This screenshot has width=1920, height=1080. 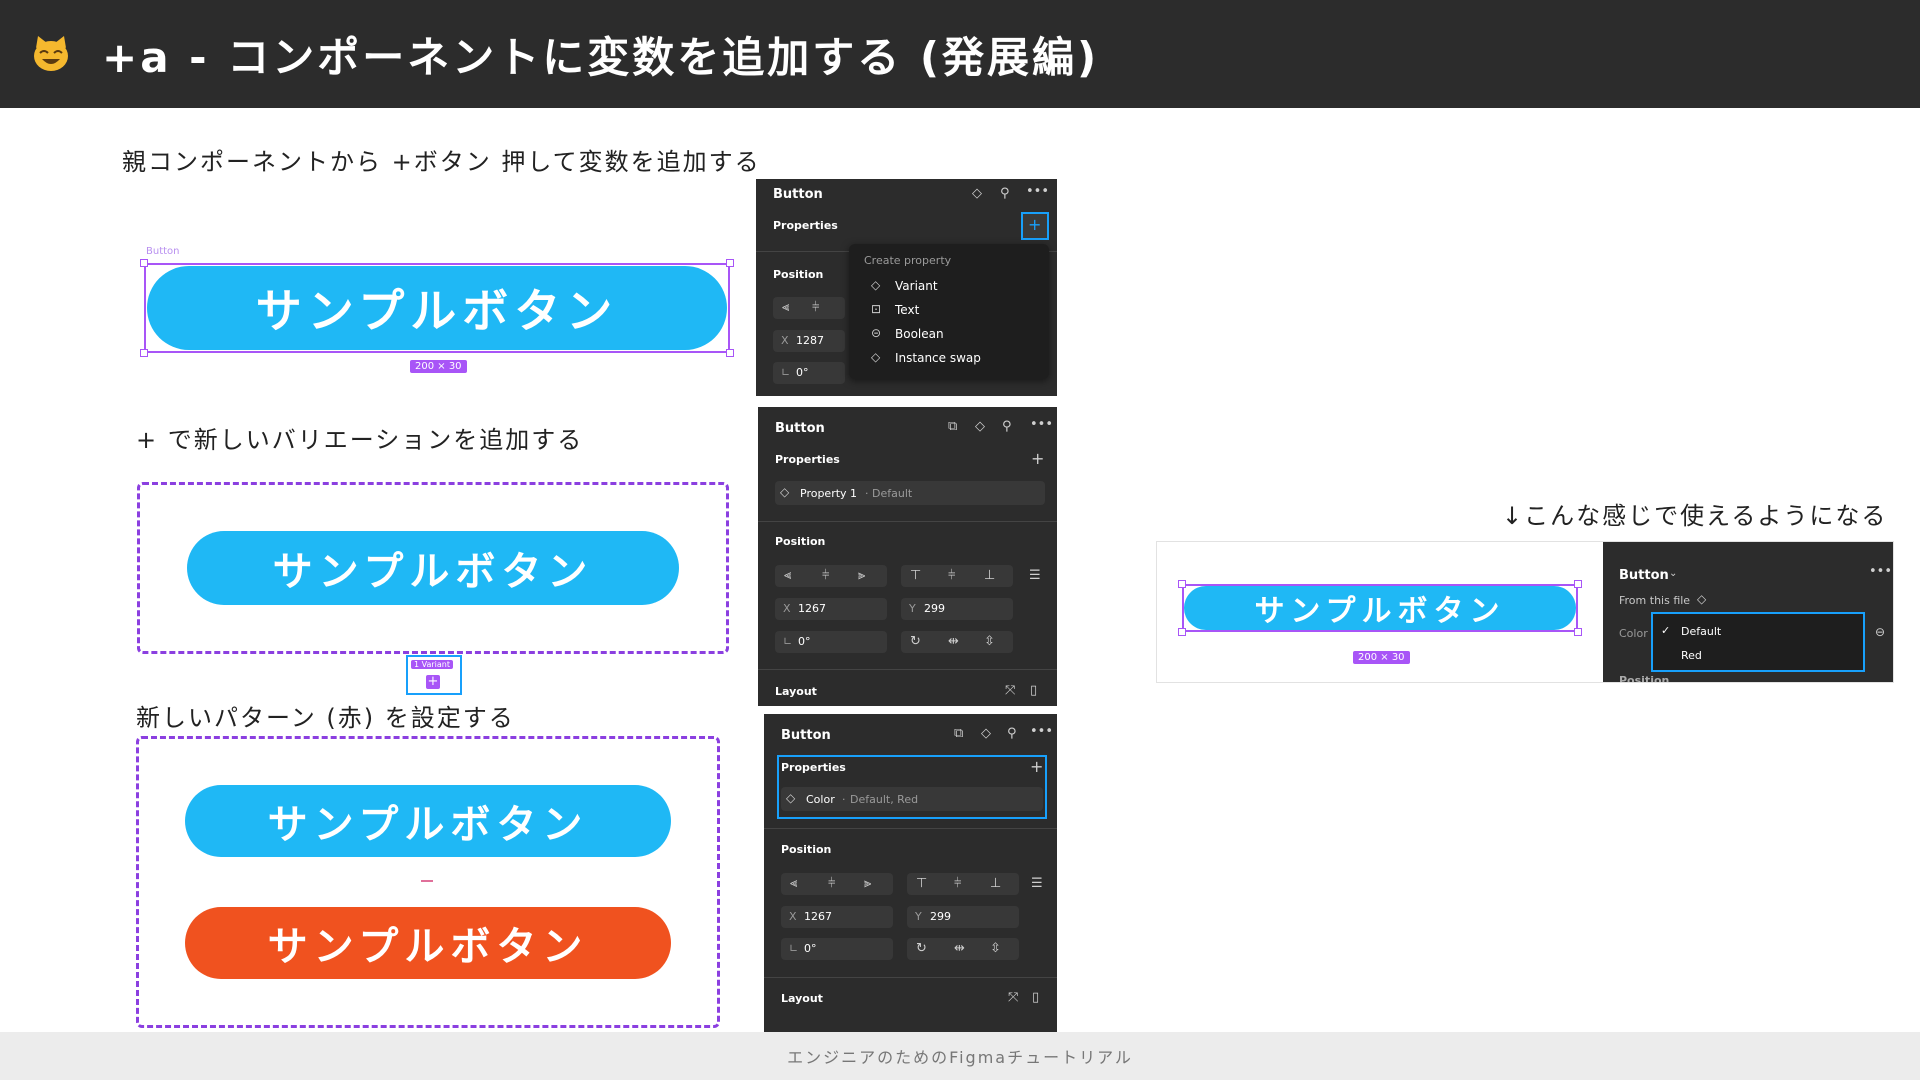 I want to click on menu-item-text: ⊡ Text, so click(x=949, y=311).